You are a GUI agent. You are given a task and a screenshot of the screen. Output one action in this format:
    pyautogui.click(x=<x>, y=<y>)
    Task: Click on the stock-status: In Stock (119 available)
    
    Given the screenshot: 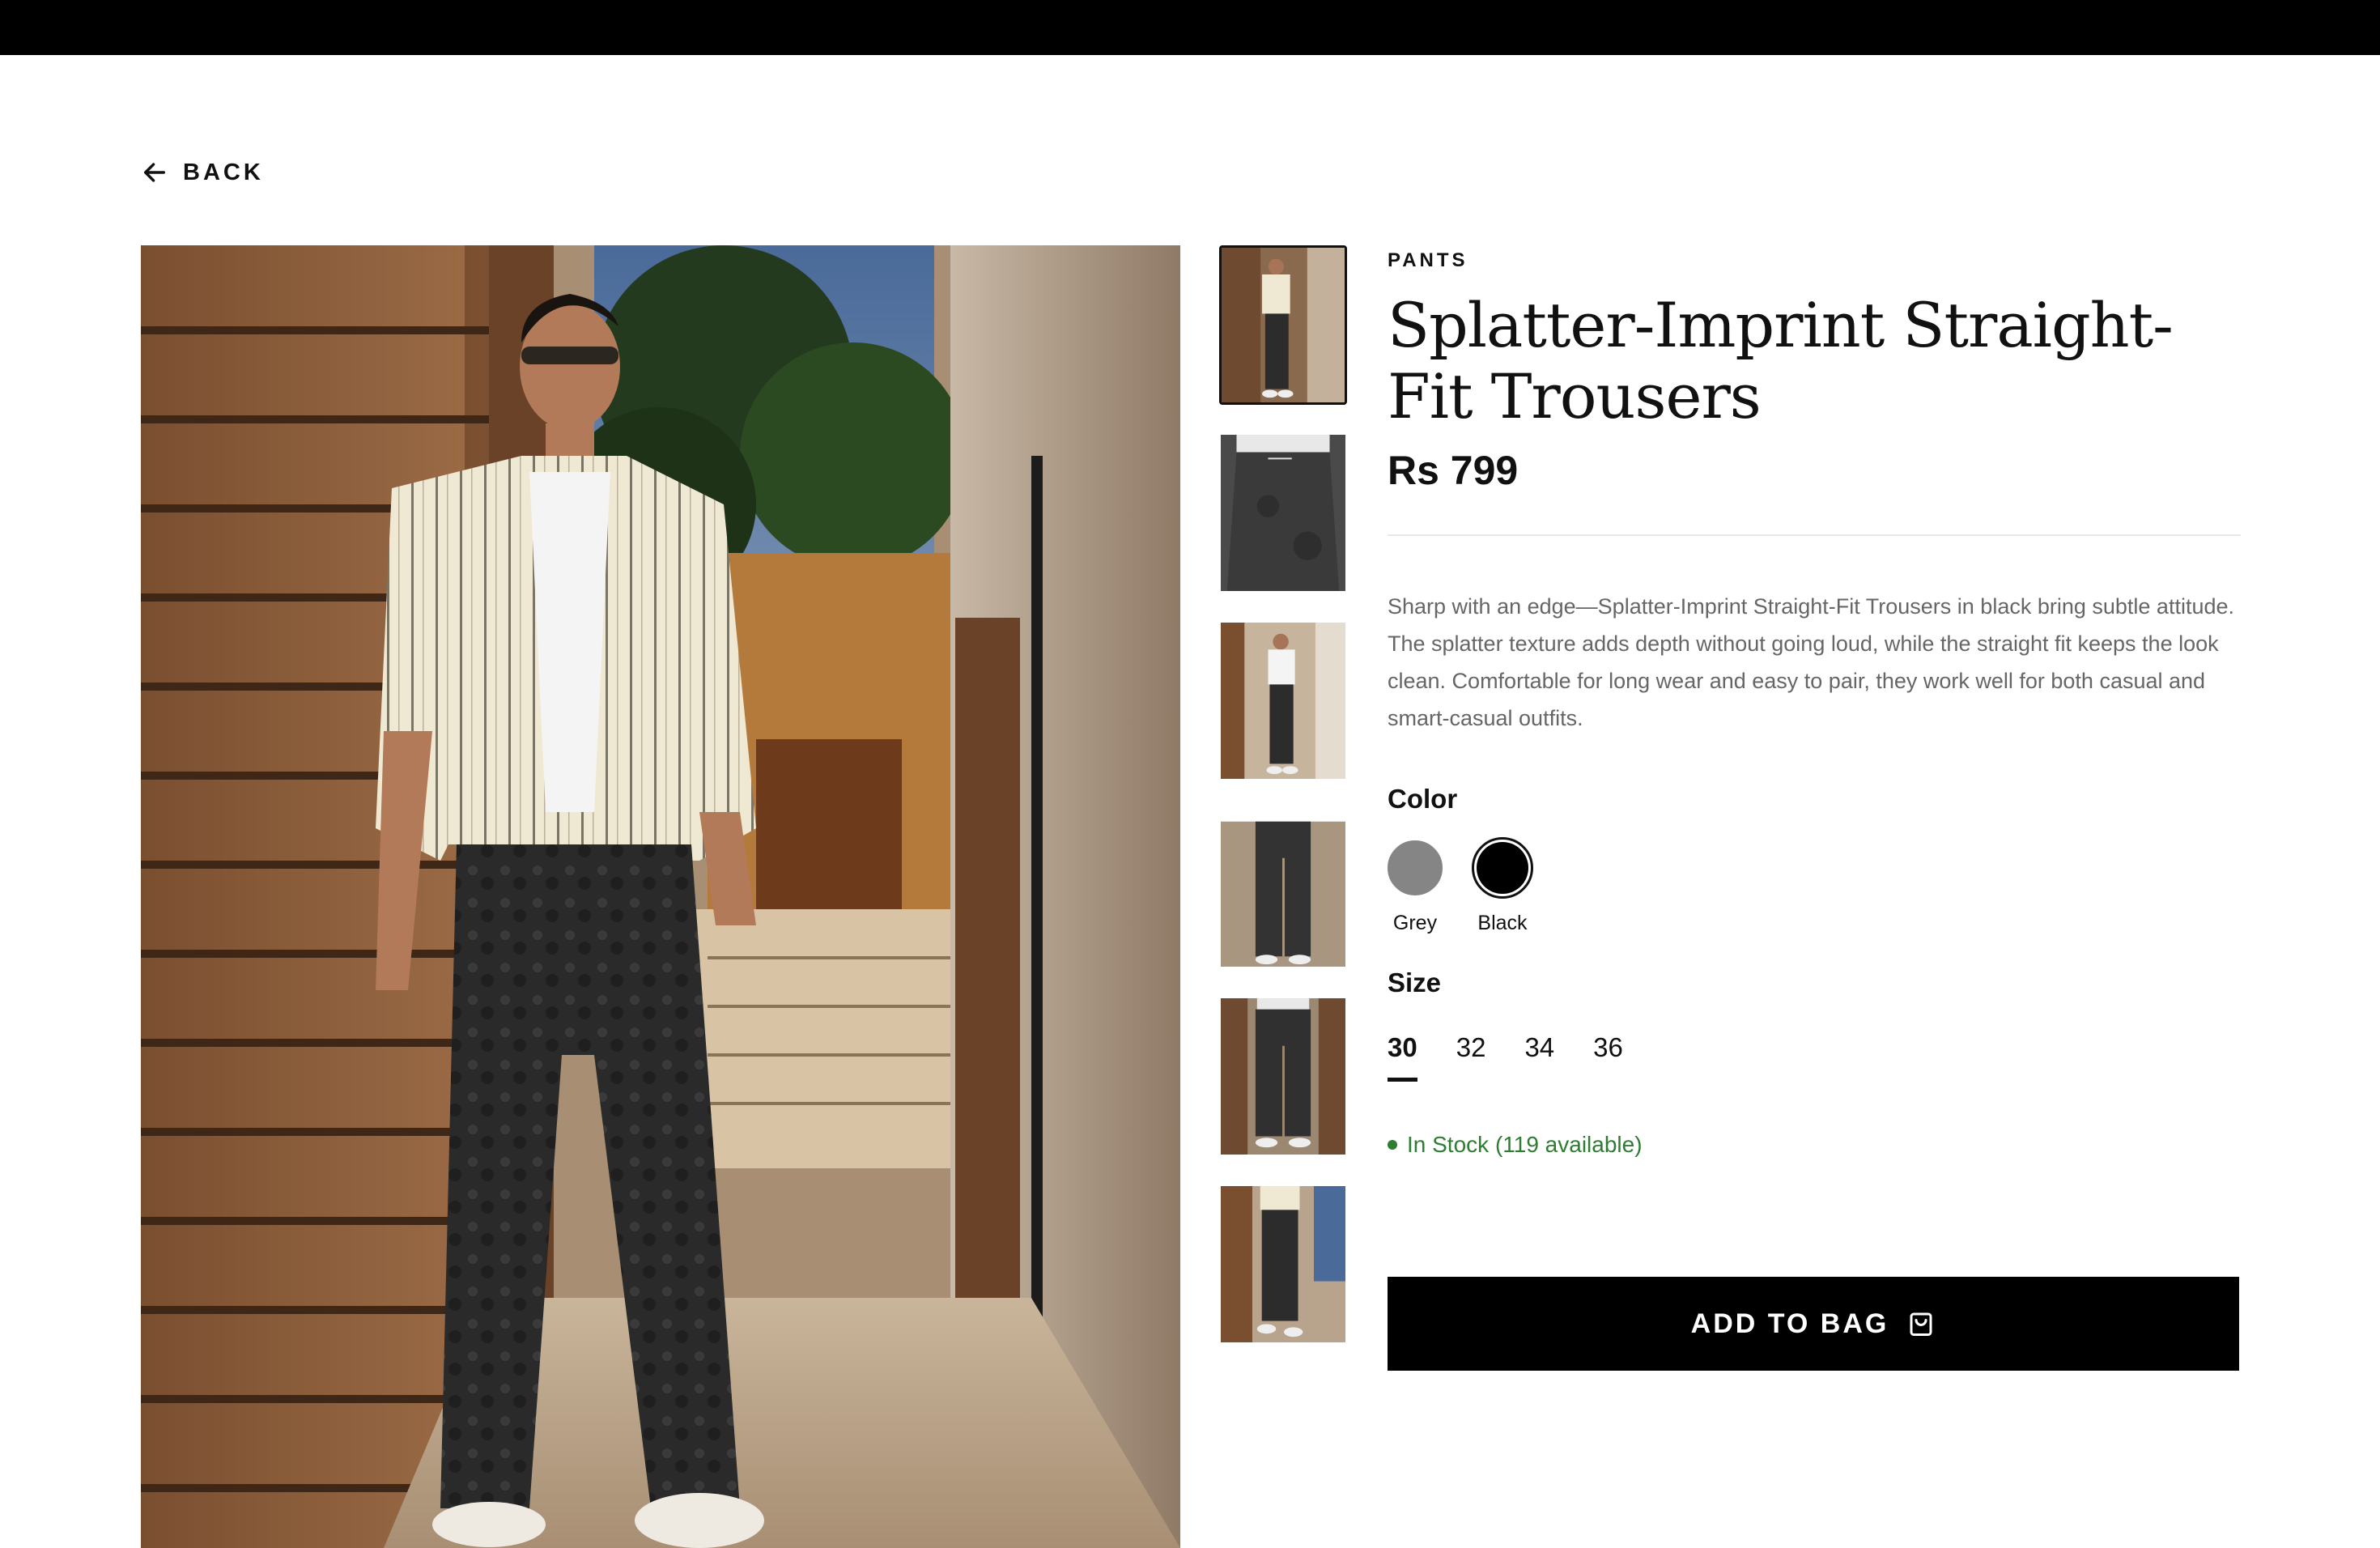 What is the action you would take?
    pyautogui.click(x=1814, y=1145)
    